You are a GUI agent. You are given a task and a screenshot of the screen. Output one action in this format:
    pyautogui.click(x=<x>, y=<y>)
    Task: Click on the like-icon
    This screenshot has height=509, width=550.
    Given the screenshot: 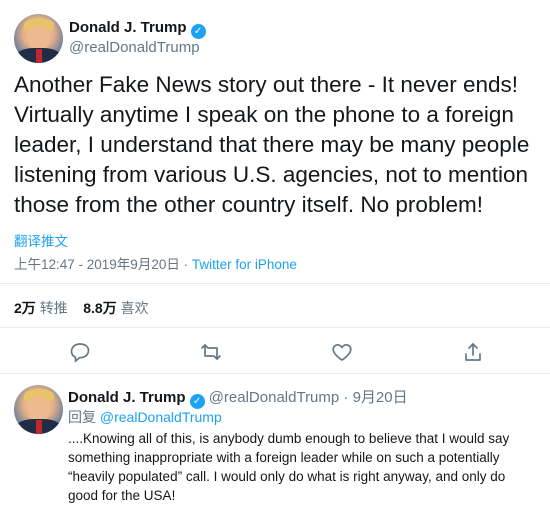 What is the action you would take?
    pyautogui.click(x=342, y=352)
    